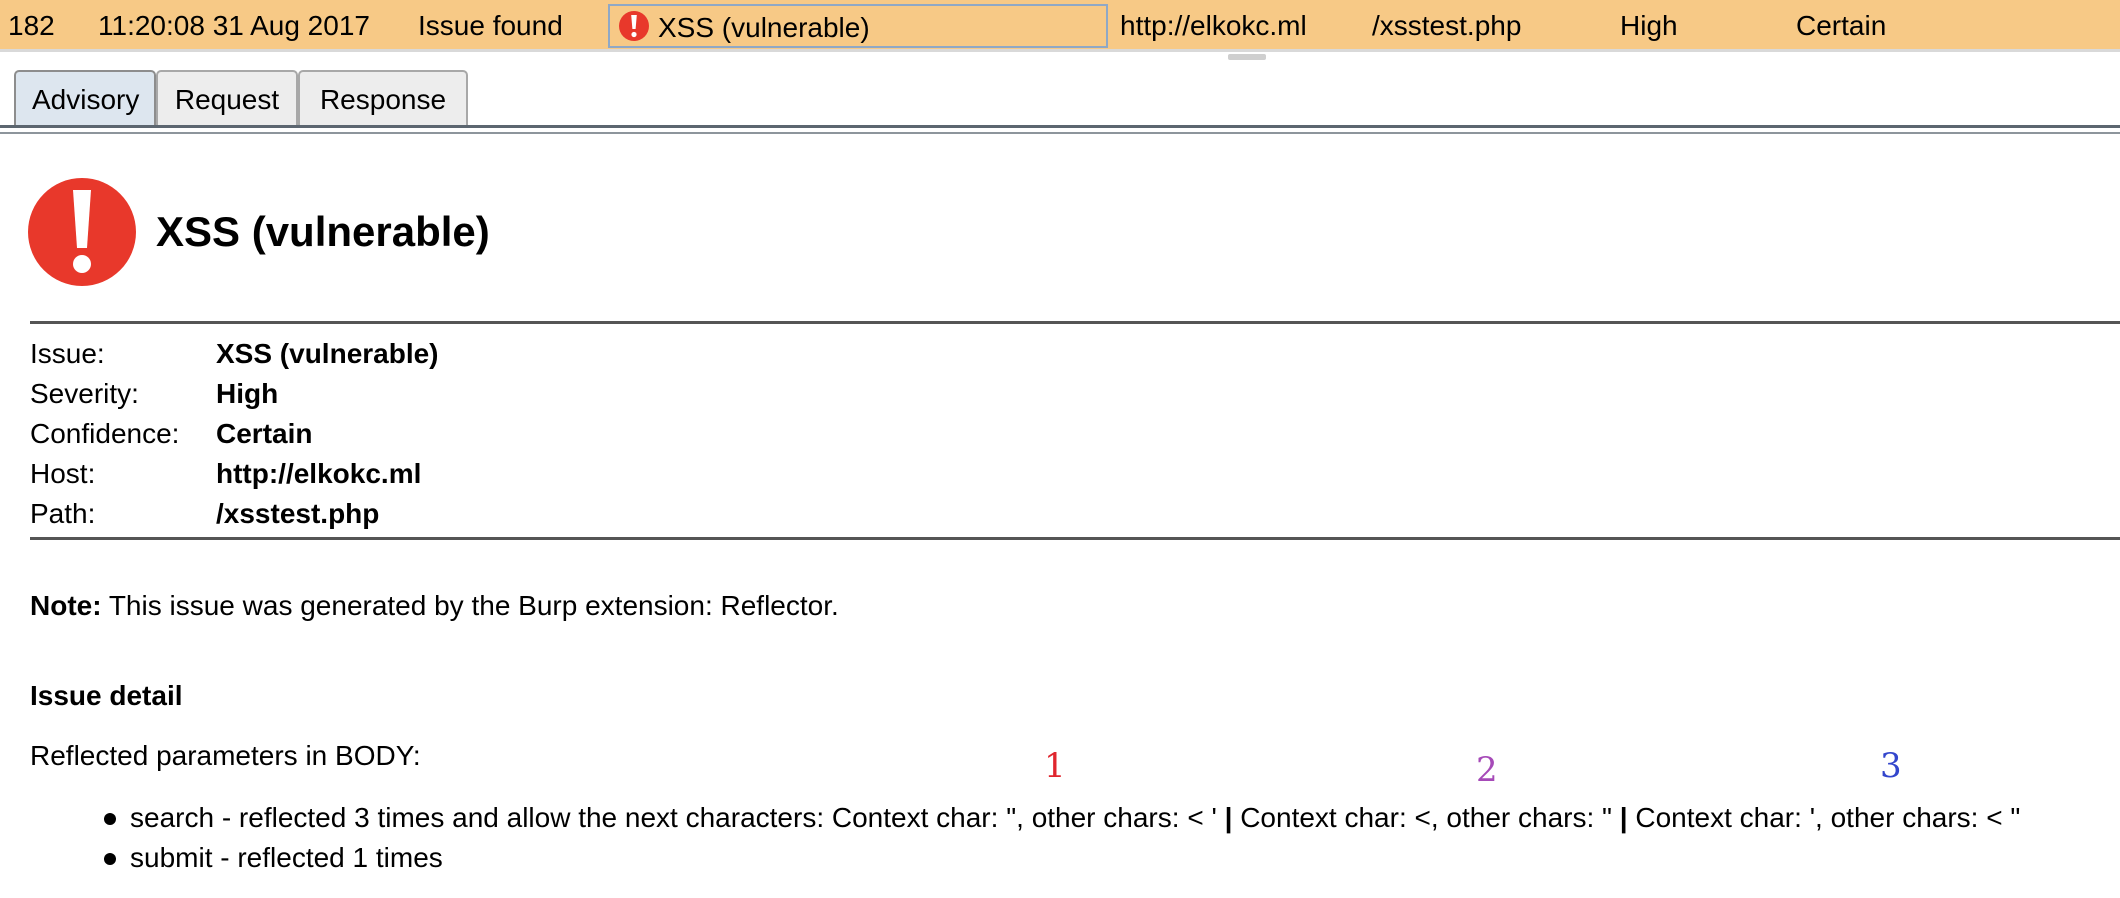  Describe the element at coordinates (1061, 858) in the screenshot. I see `list-item-submit: submit - reflected 1 times` at that location.